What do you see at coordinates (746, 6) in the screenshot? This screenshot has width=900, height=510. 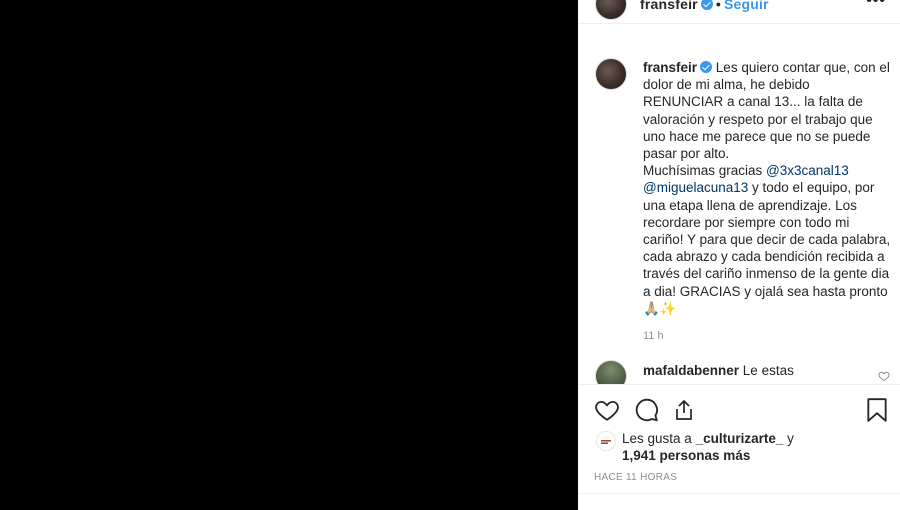 I see `follow-button: Seguir` at bounding box center [746, 6].